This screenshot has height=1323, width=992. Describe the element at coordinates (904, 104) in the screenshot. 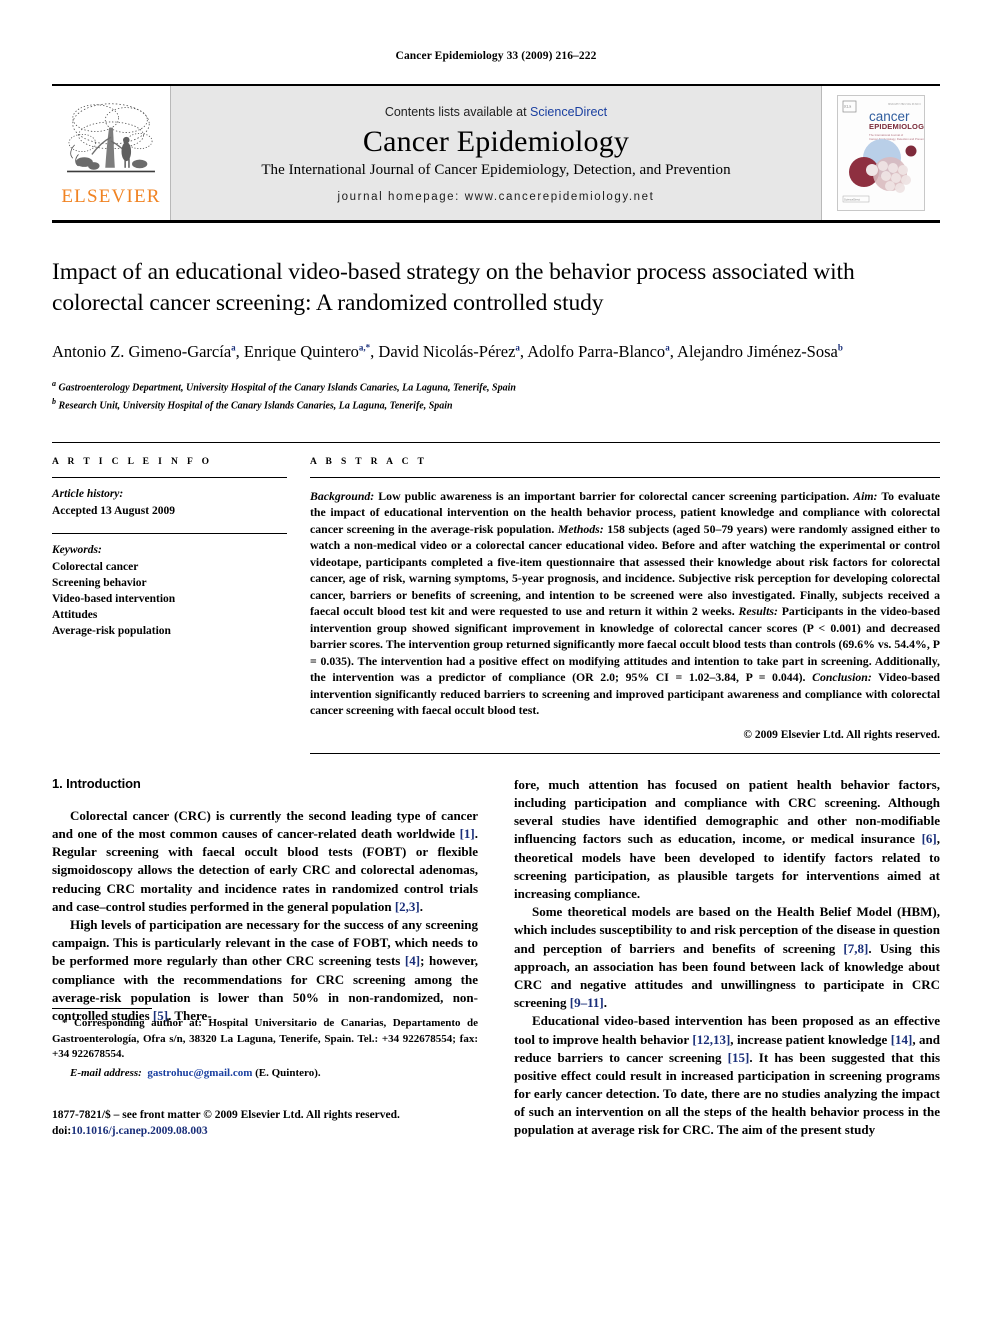

I see `svg-text: ISSN 1877-7821 VOL 33 NO 3` at that location.